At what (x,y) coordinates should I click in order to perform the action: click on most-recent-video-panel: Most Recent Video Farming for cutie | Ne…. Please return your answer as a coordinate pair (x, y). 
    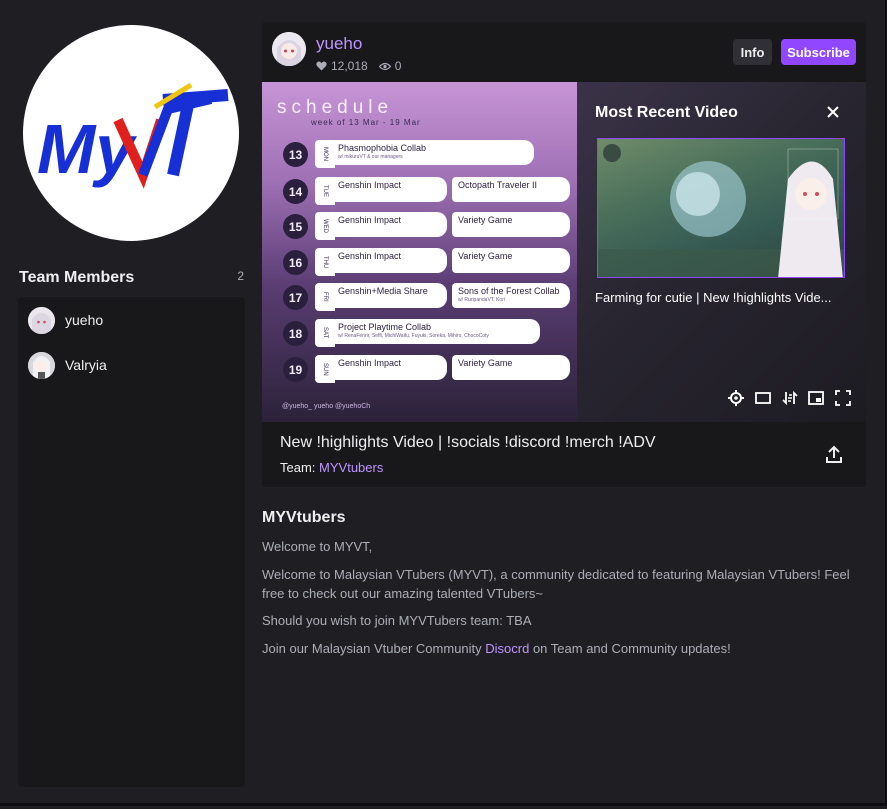
    Looking at the image, I should click on (721, 252).